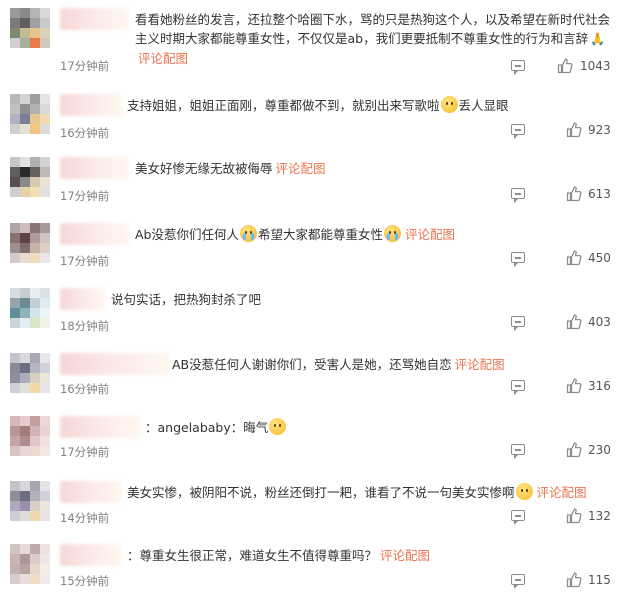  Describe the element at coordinates (317, 318) in the screenshot. I see `comment-item: 说句实话，把热狗封杀了吧 18分钟前 403` at that location.